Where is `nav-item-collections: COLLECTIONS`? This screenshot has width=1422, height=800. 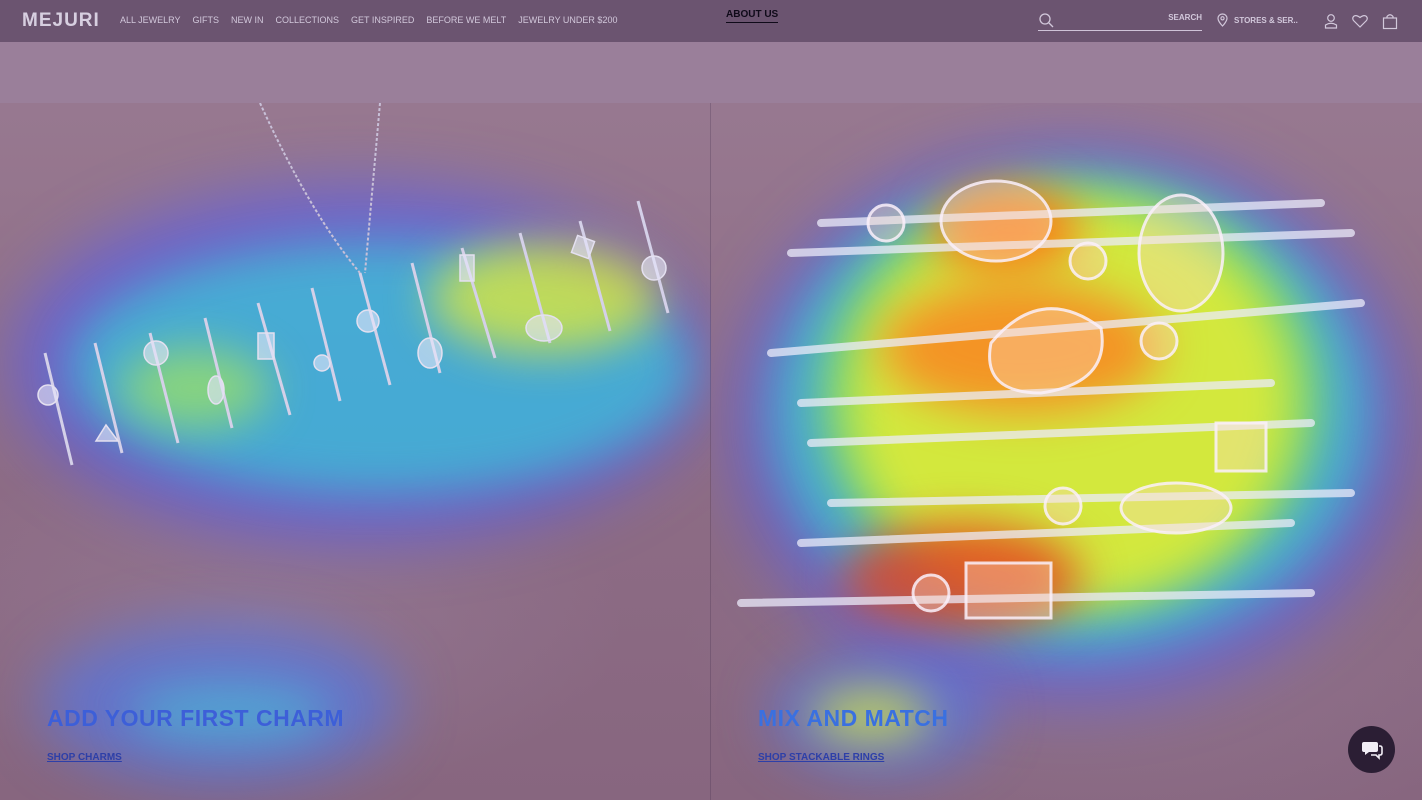
nav-item-collections: COLLECTIONS is located at coordinates (308, 20).